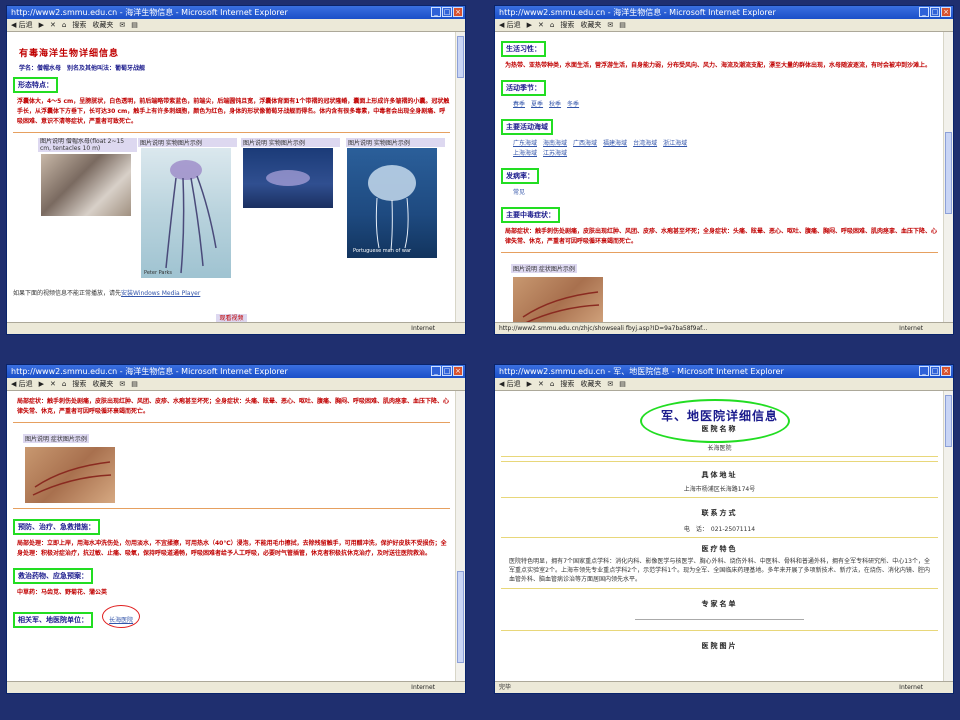 This screenshot has height=720, width=960. I want to click on jellyfish-drawing, so click(191, 217).